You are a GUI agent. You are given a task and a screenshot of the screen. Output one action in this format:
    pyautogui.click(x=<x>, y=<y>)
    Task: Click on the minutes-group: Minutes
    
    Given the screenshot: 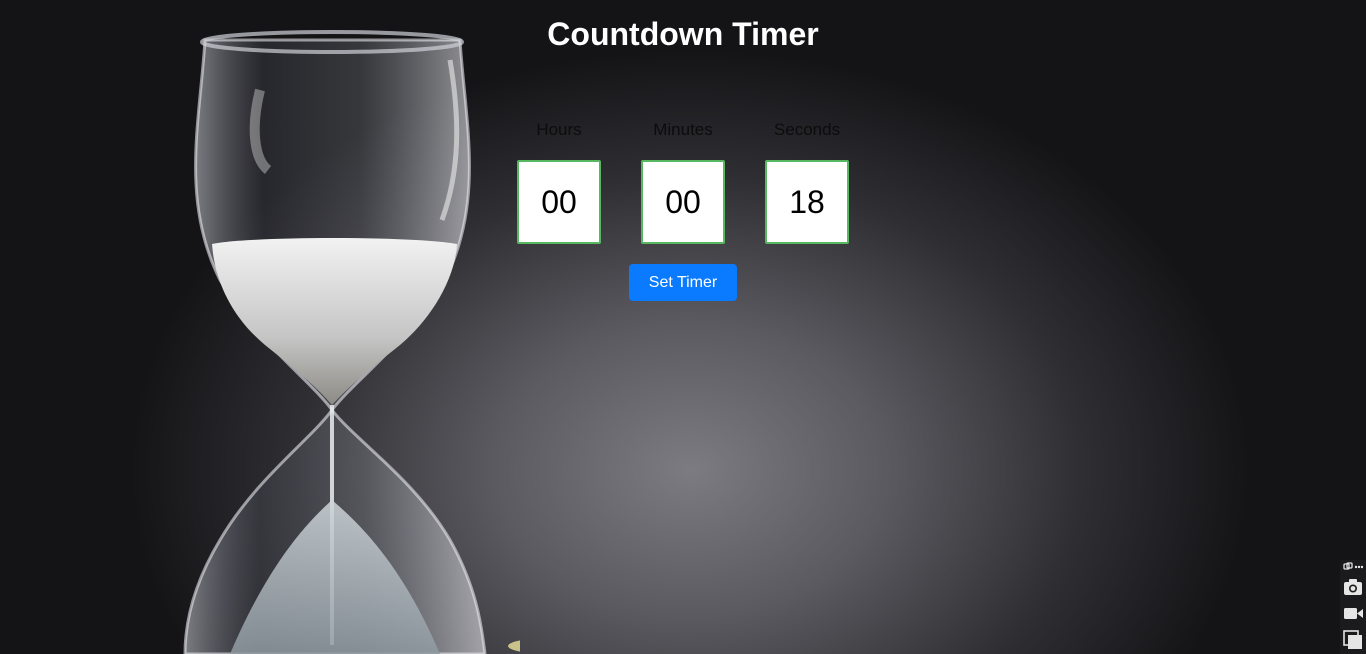 What is the action you would take?
    pyautogui.click(x=683, y=181)
    